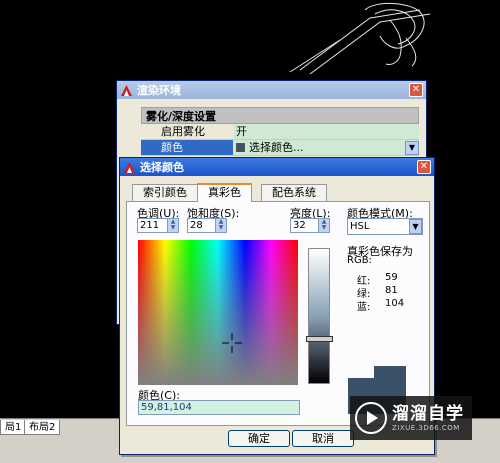  I want to click on render-env-titlebar: 渲染环境 ✕, so click(271, 90).